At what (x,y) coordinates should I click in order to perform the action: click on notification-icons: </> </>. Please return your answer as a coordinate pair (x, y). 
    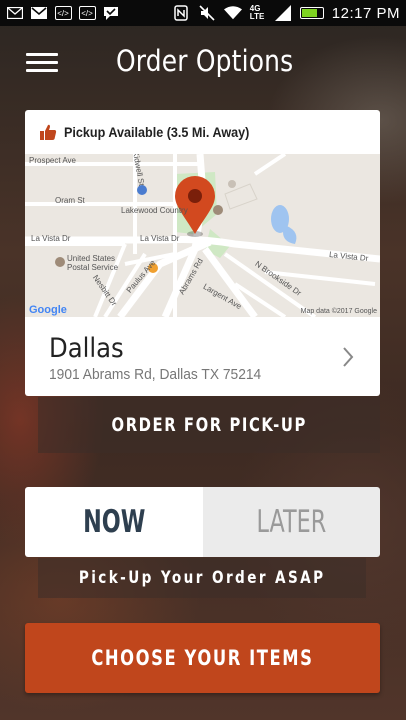
    Looking at the image, I should click on (63, 13).